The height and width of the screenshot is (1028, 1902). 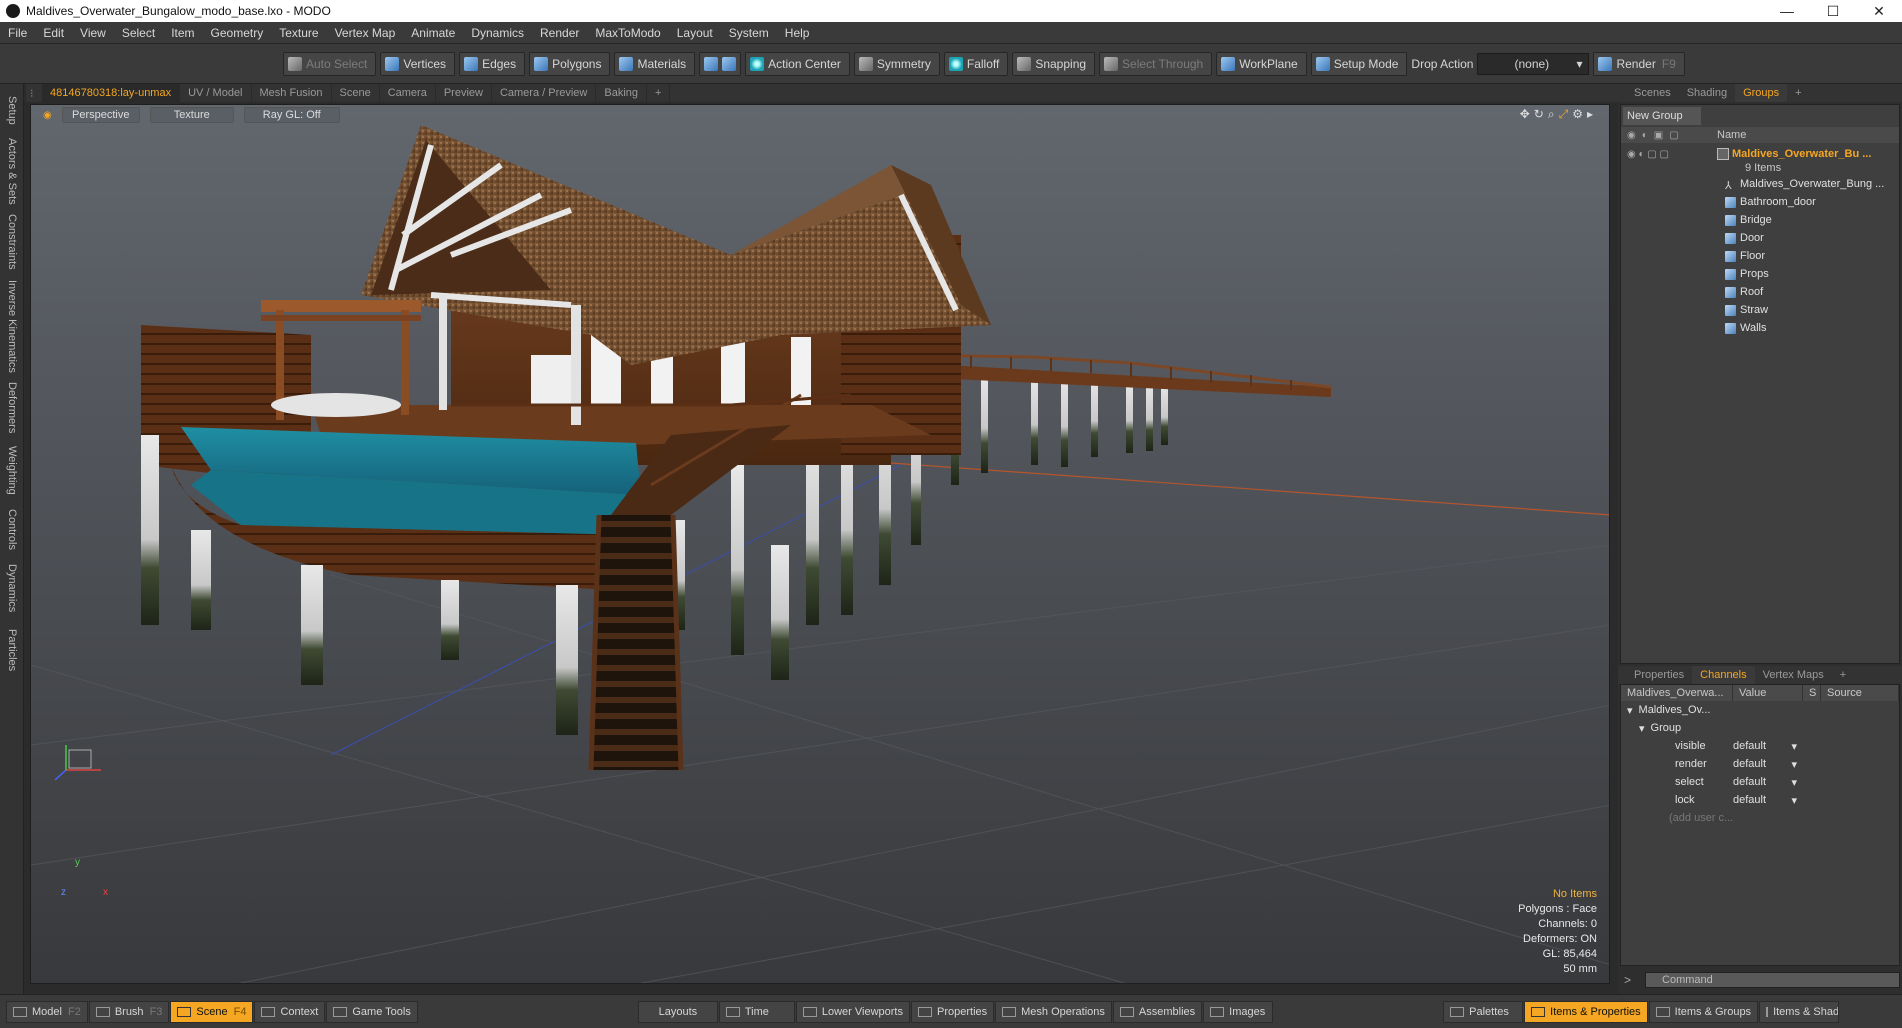 What do you see at coordinates (1533, 63) in the screenshot?
I see `drop-action-select: (none) ▾` at bounding box center [1533, 63].